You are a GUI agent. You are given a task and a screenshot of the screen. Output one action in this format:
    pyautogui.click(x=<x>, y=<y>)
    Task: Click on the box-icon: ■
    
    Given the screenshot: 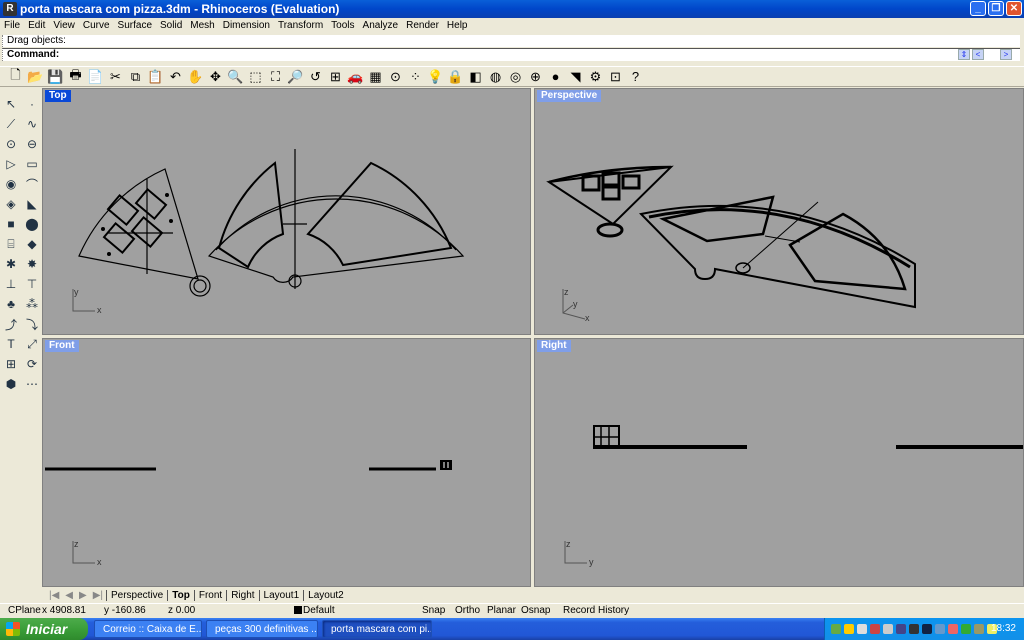 What is the action you would take?
    pyautogui.click(x=11, y=224)
    